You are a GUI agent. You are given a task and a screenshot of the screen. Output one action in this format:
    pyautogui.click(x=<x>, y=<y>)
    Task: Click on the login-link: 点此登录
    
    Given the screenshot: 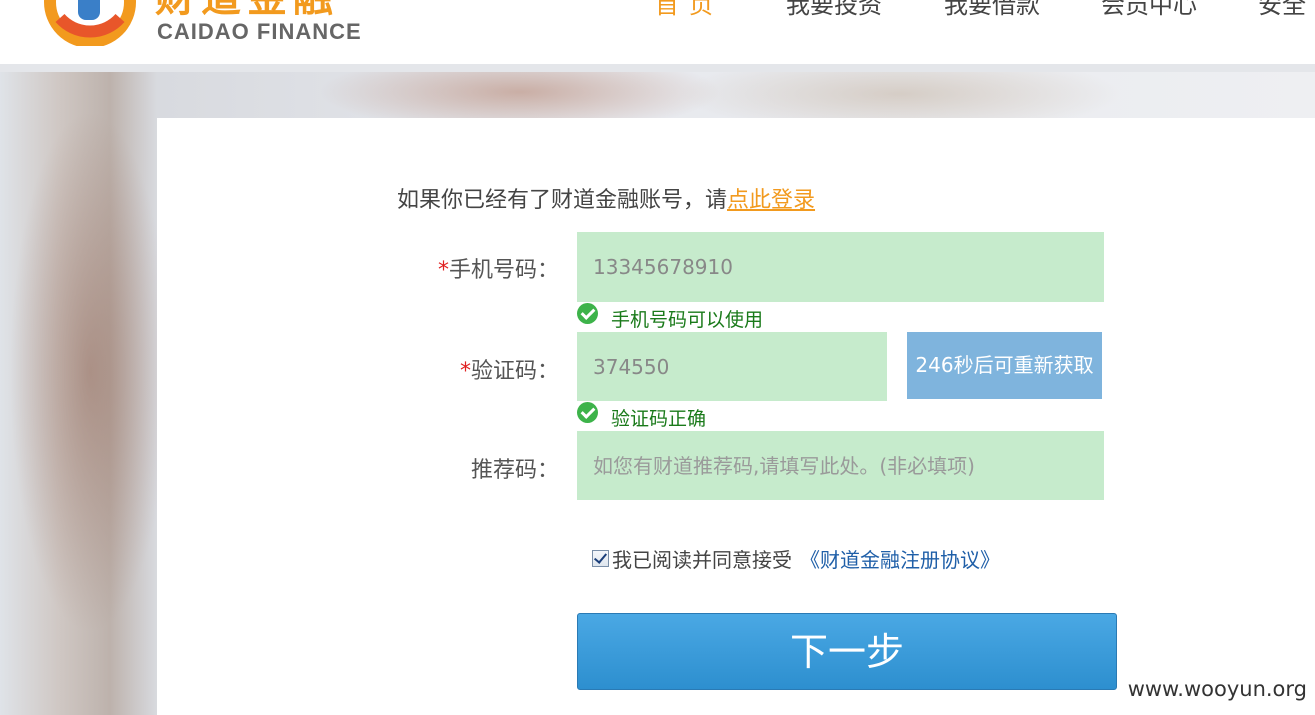 What is the action you would take?
    pyautogui.click(x=771, y=200)
    